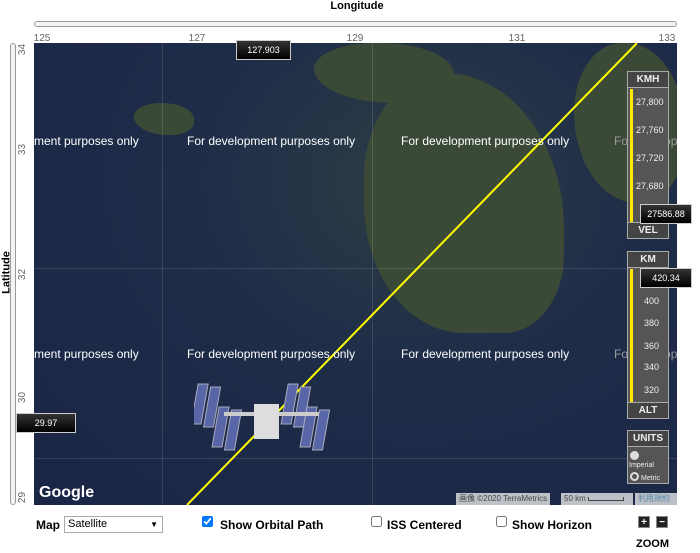  What do you see at coordinates (631, 156) in the screenshot?
I see `velocity-bar` at bounding box center [631, 156].